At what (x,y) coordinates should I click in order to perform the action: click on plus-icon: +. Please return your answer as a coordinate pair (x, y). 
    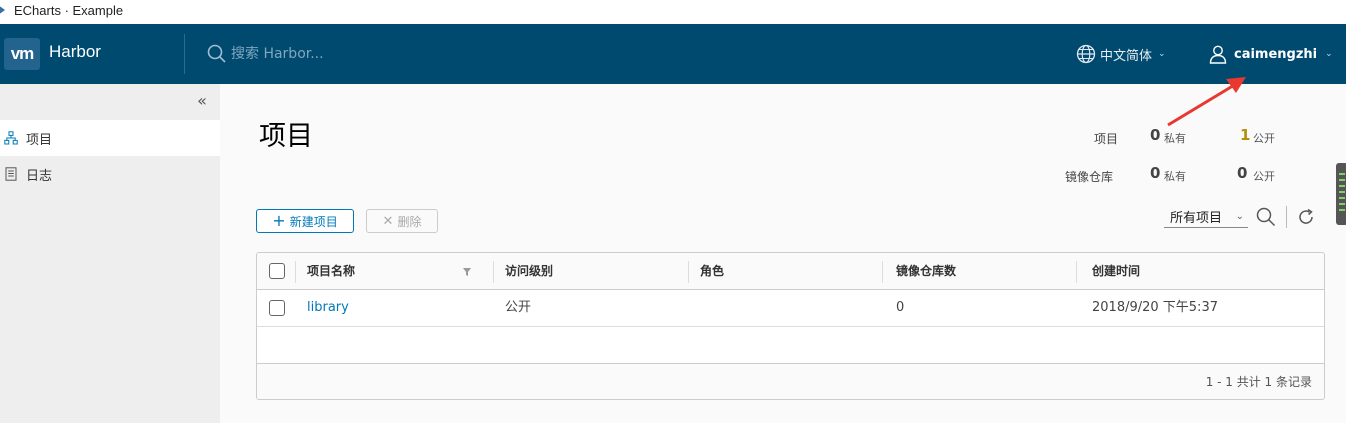
    Looking at the image, I should click on (279, 220).